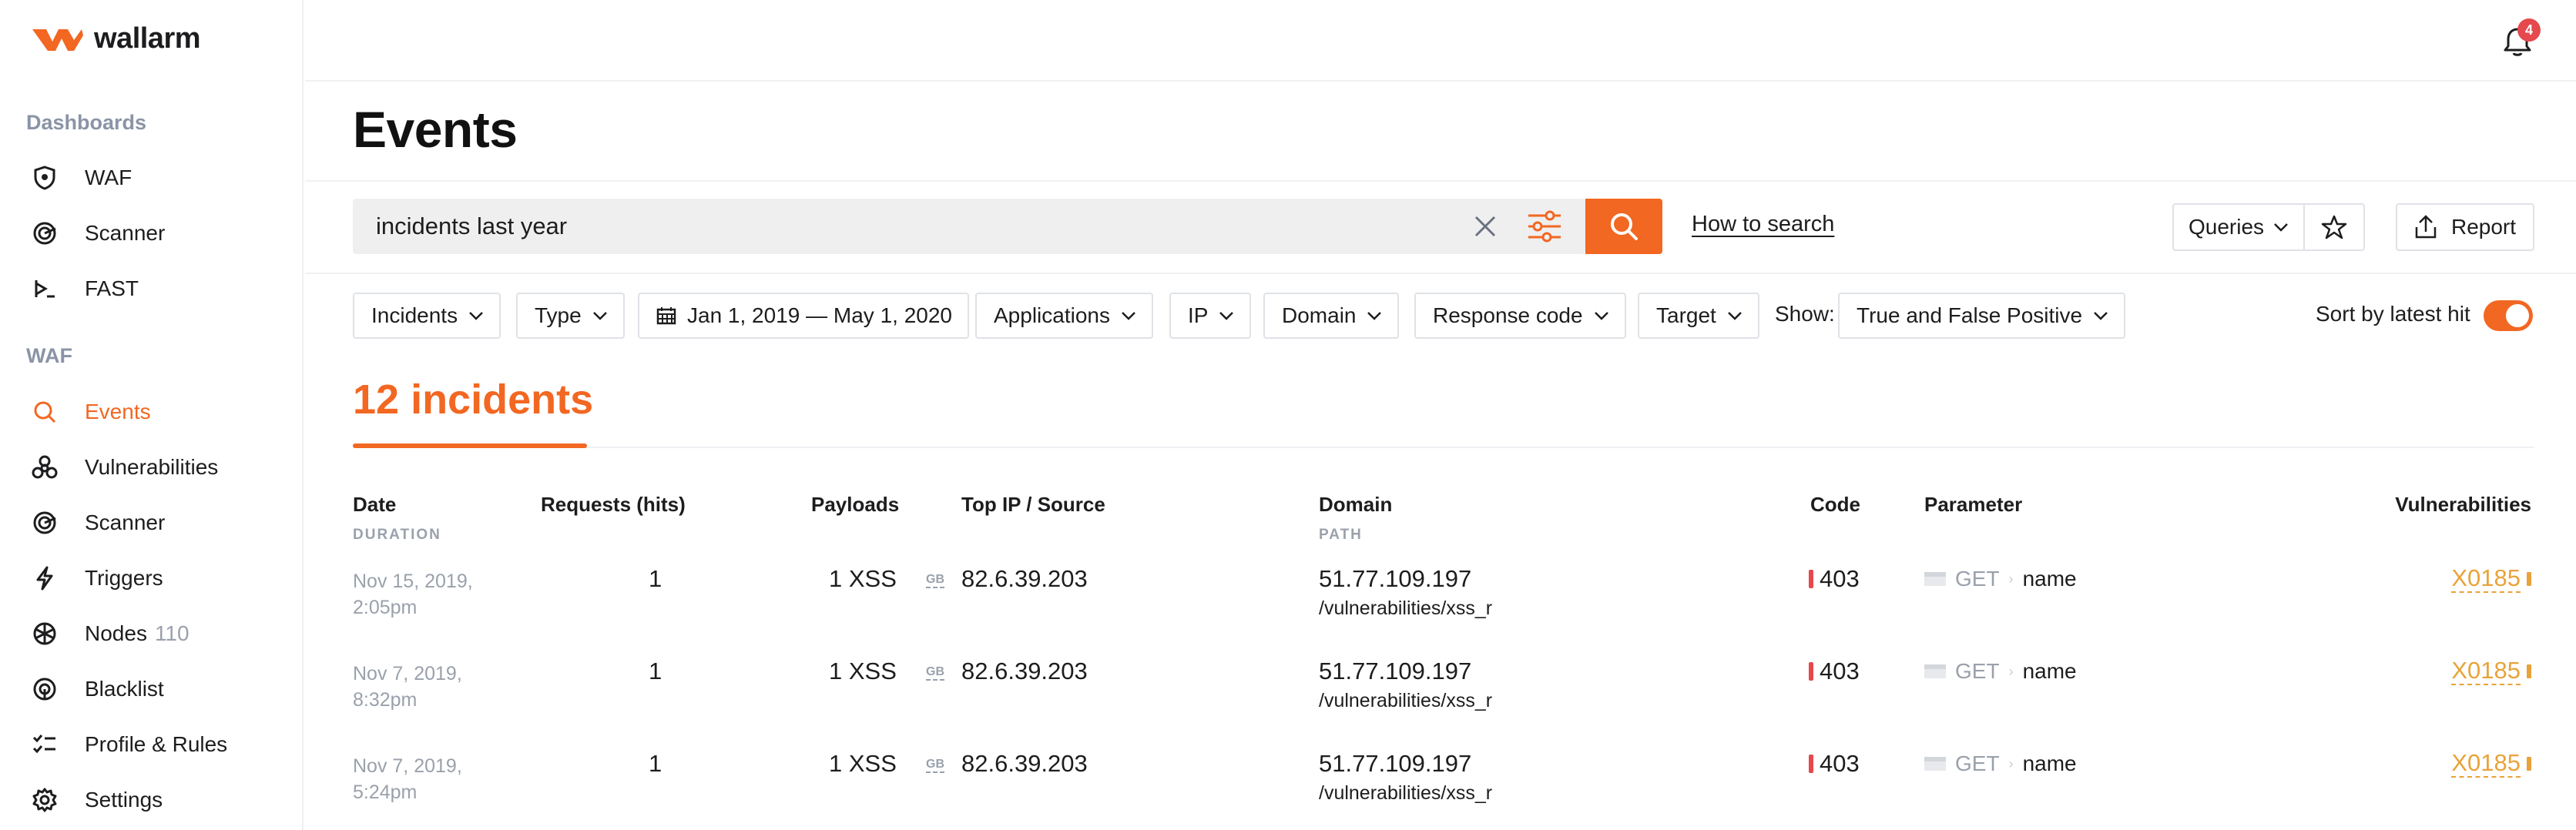 This screenshot has height=830, width=2576. I want to click on section-waf: WAF, so click(49, 355).